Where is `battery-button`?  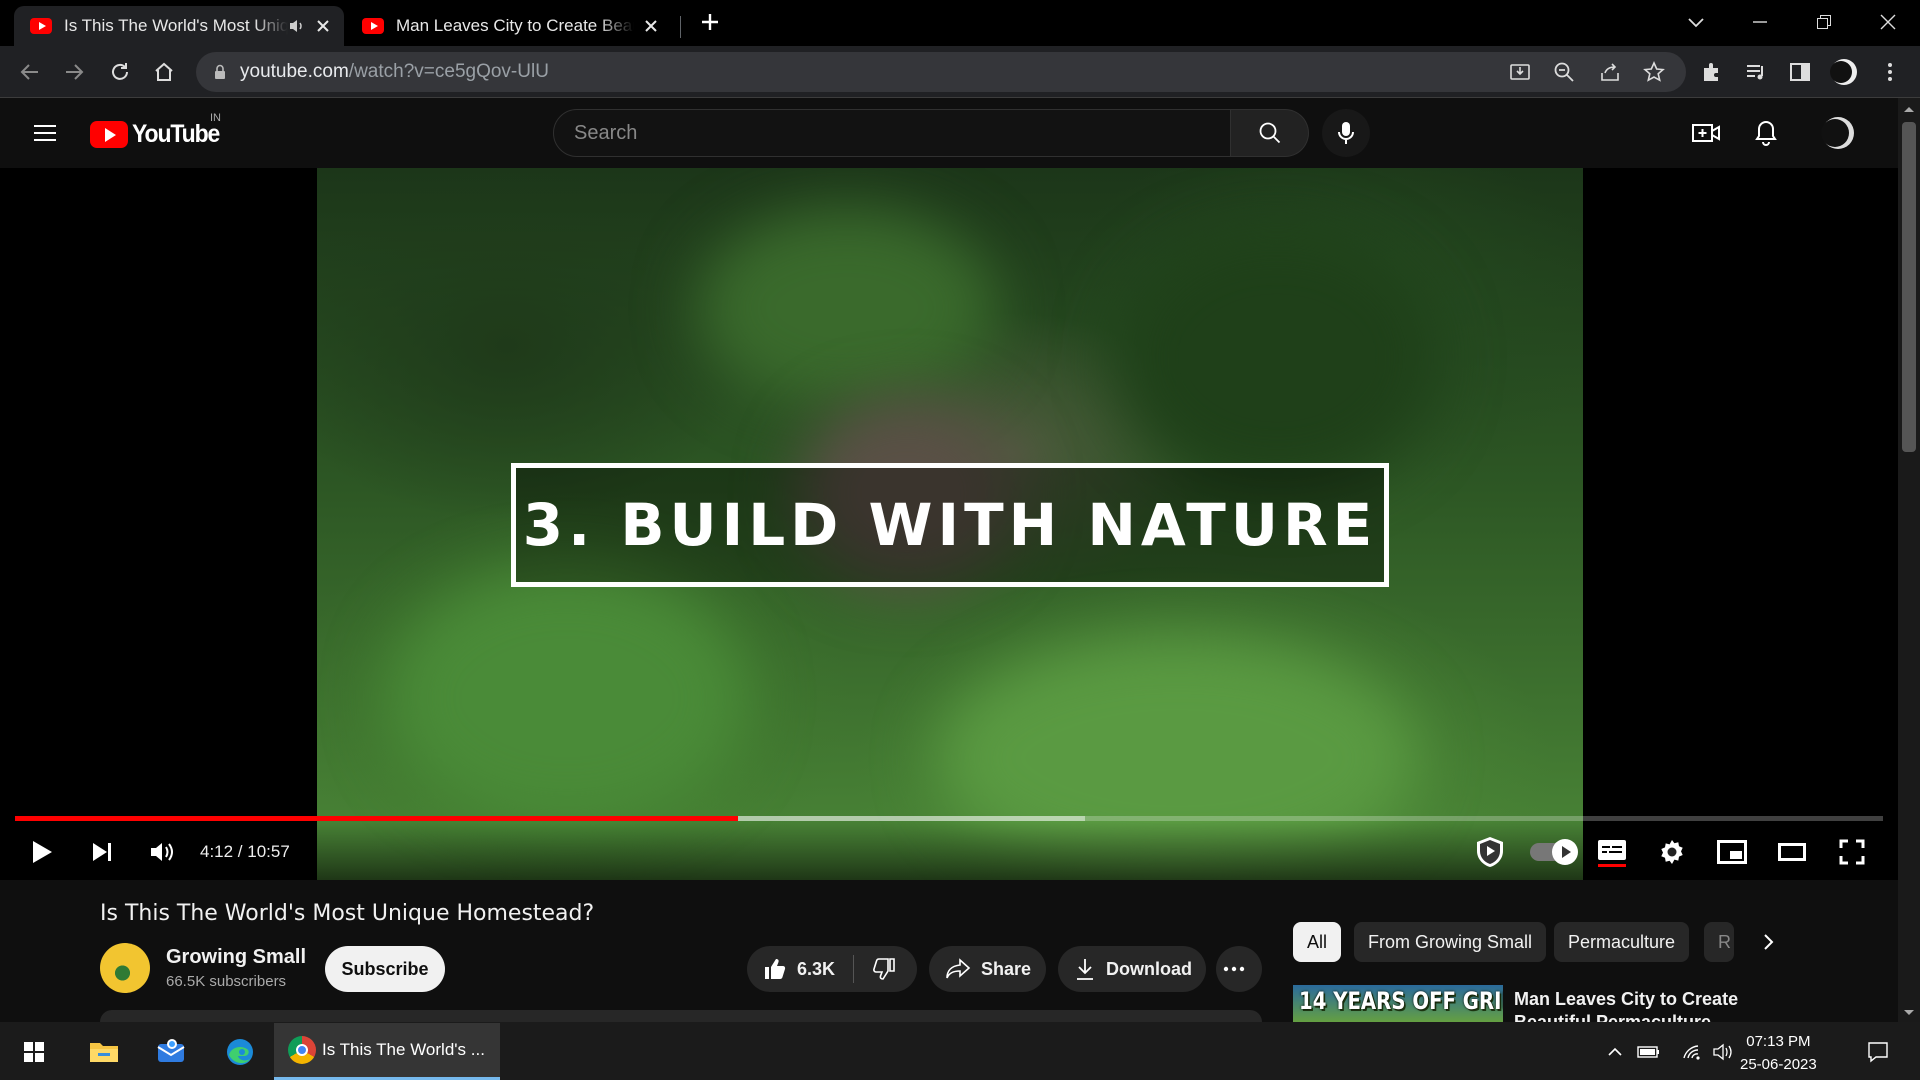
battery-button is located at coordinates (1649, 1052).